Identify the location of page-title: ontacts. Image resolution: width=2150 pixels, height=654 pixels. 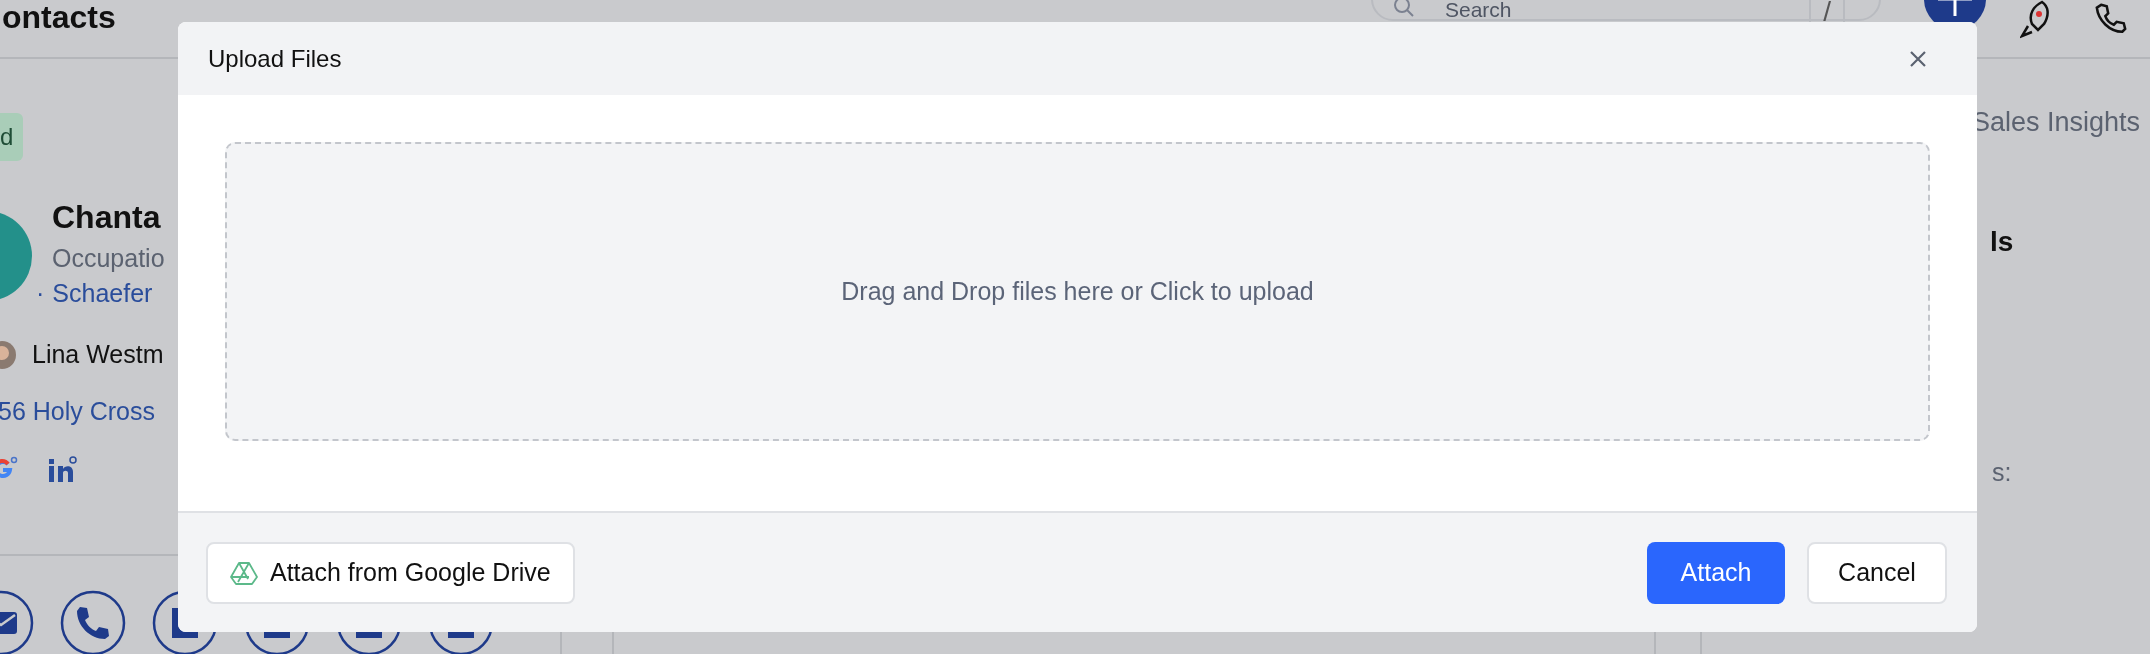
(59, 17).